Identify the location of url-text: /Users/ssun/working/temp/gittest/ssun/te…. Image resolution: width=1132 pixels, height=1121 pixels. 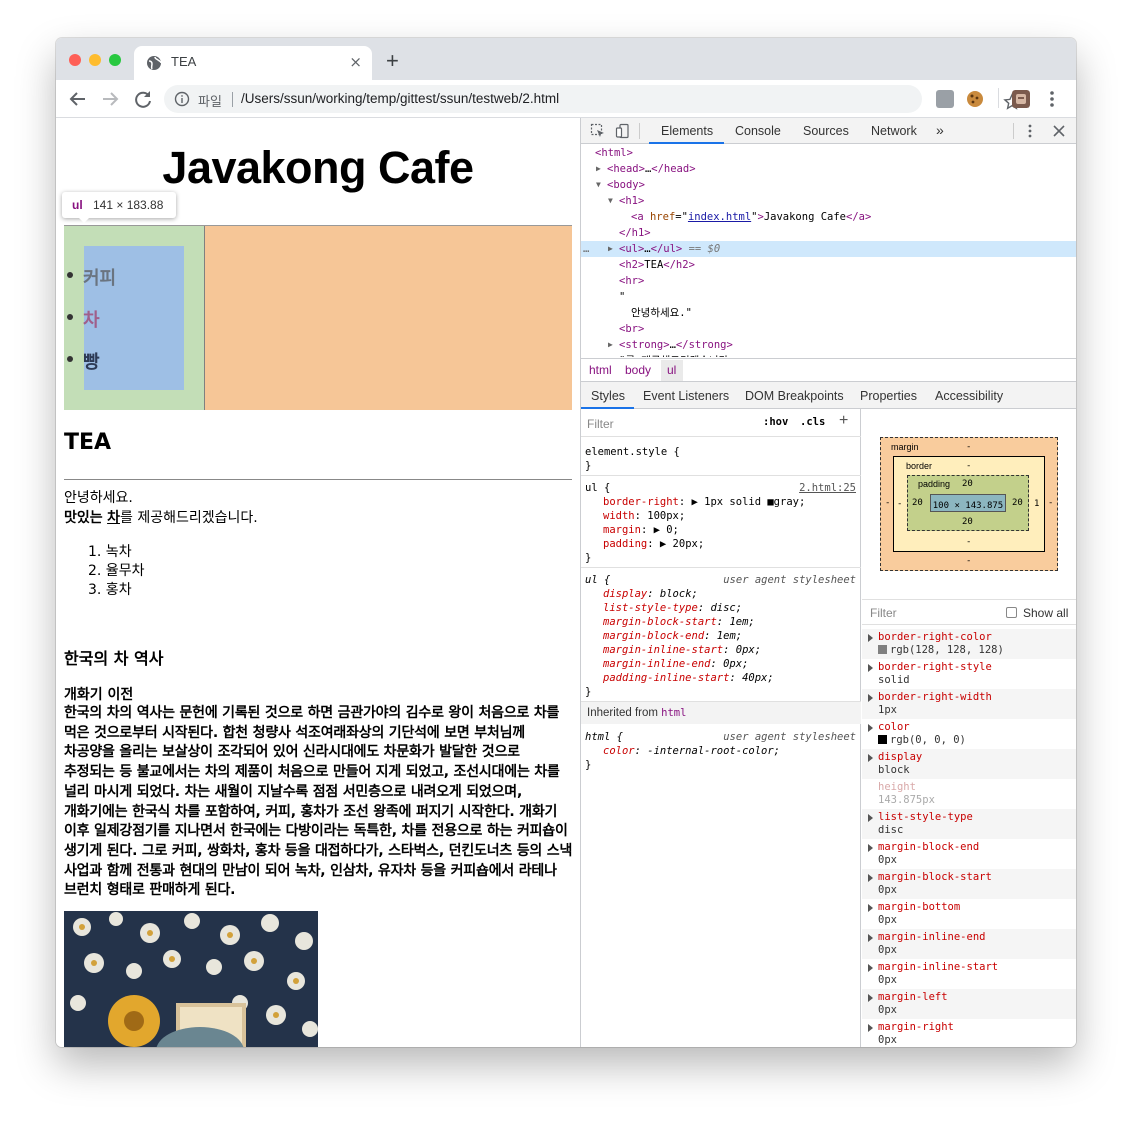
(400, 98).